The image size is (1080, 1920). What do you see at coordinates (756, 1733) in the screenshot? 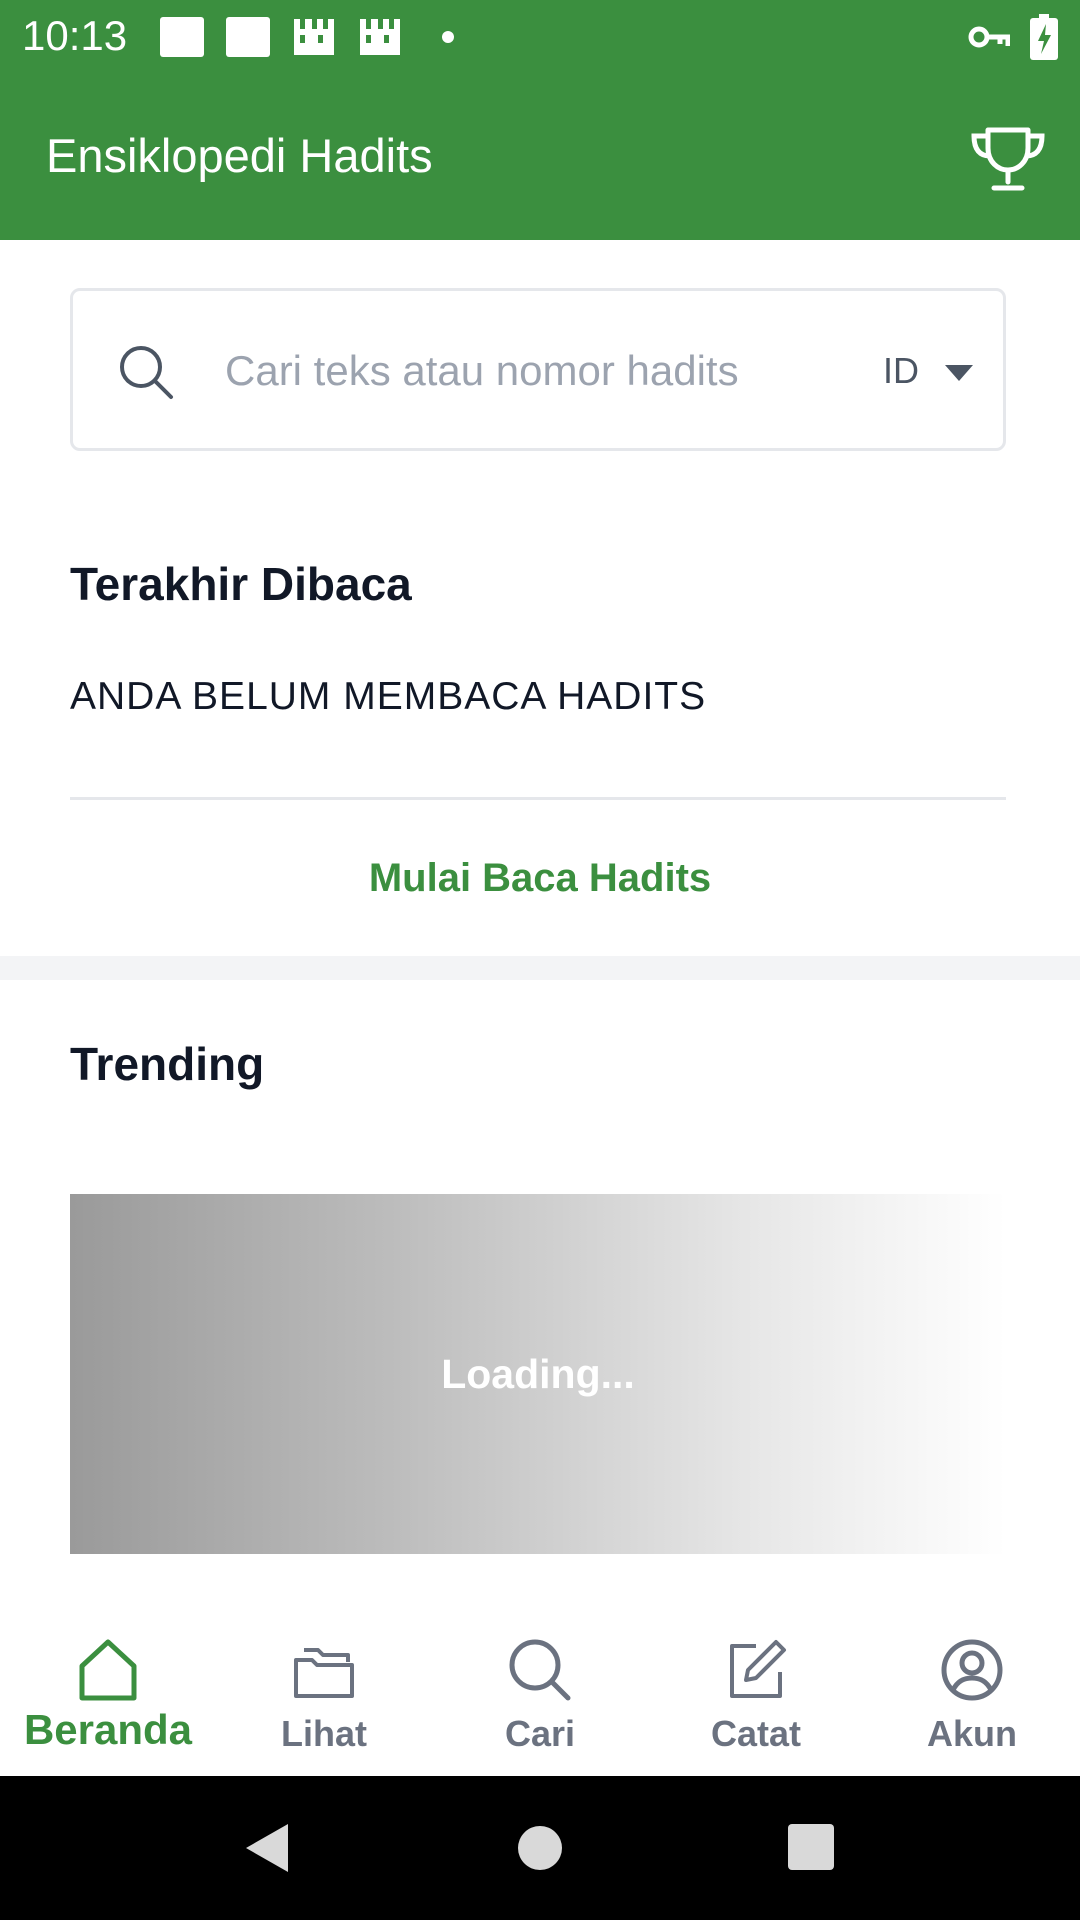
I see `nav-label: Catat` at bounding box center [756, 1733].